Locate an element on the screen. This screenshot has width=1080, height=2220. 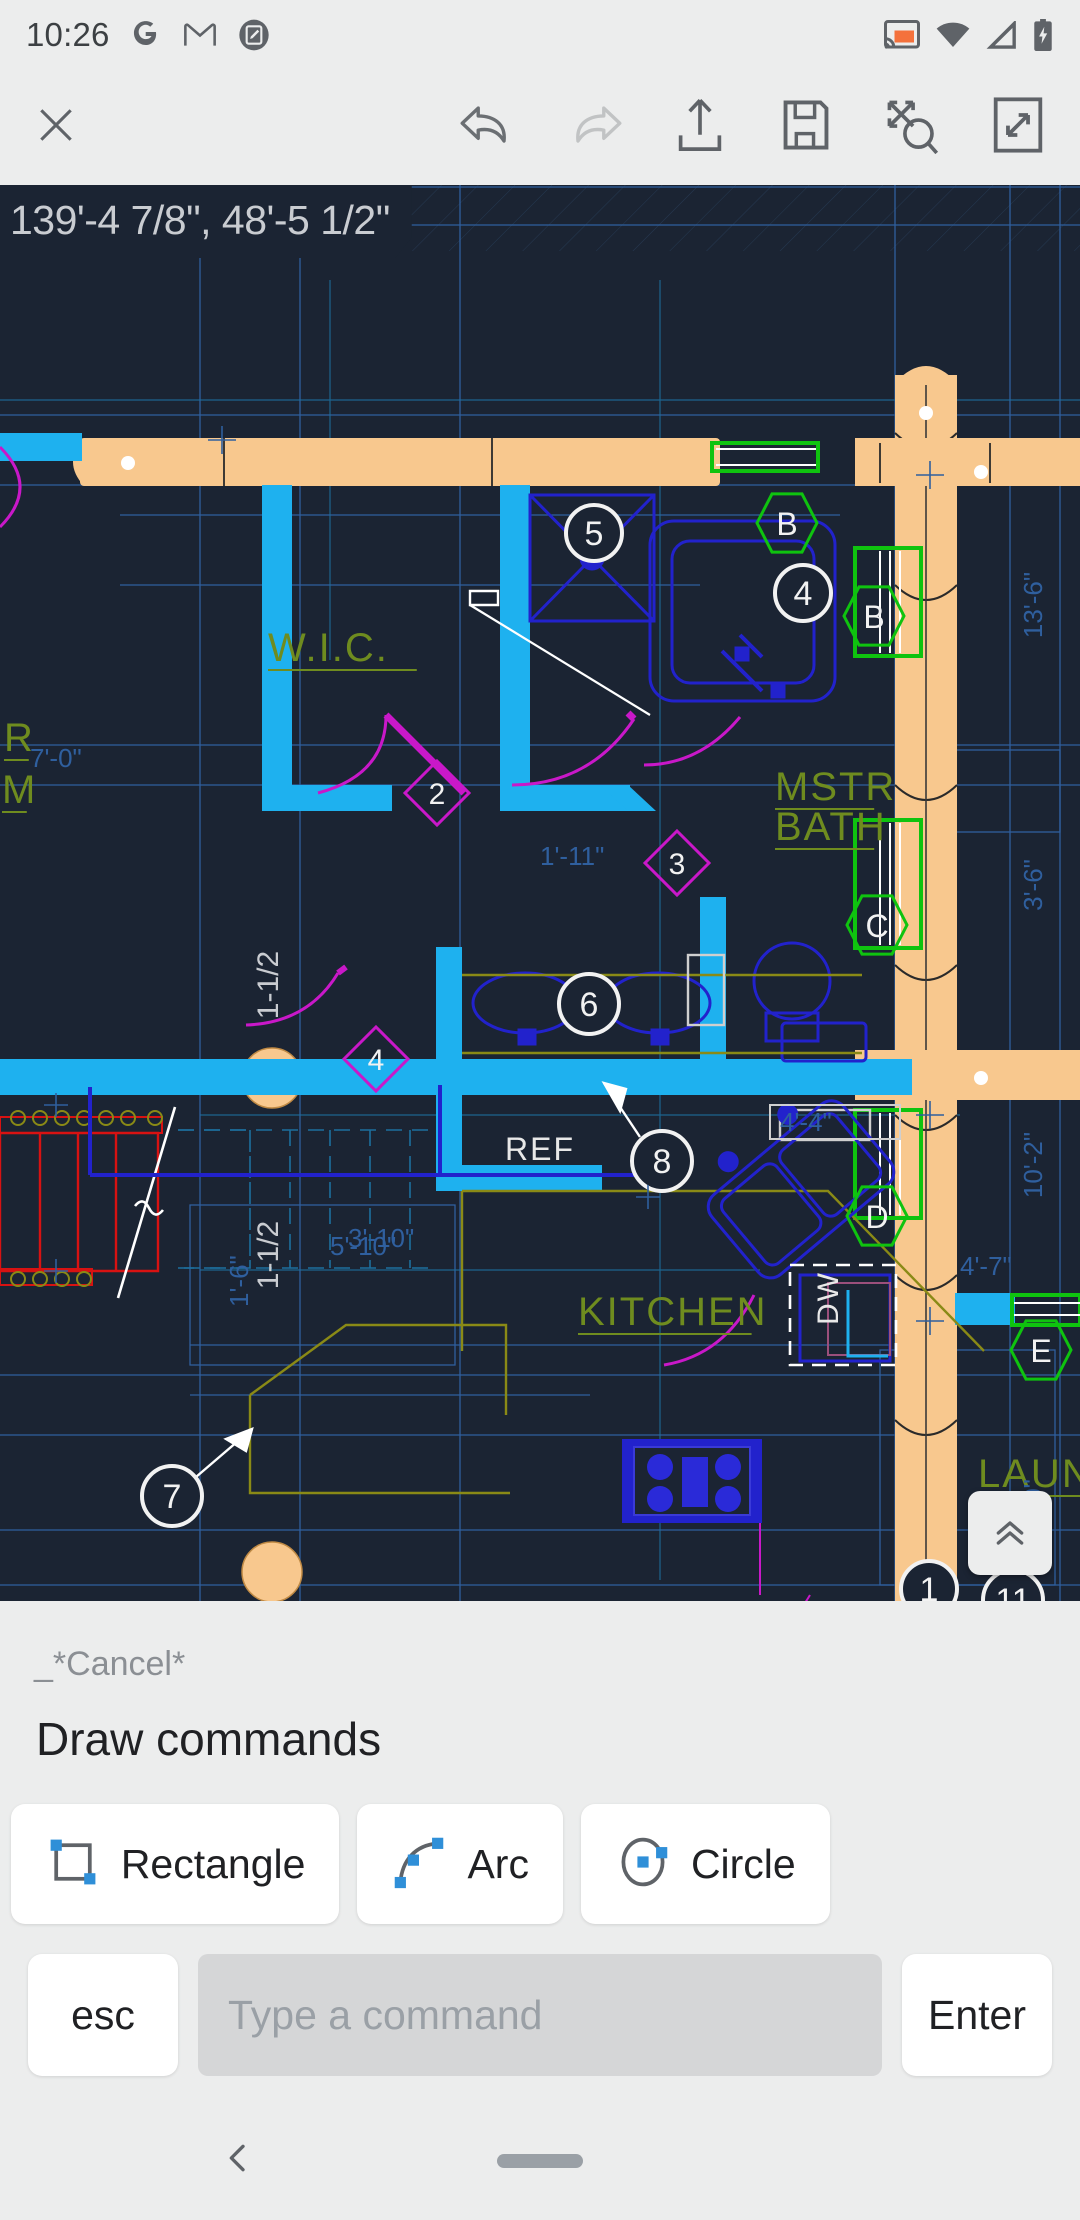
svg-text: 3'-6" is located at coordinates (1033, 885).